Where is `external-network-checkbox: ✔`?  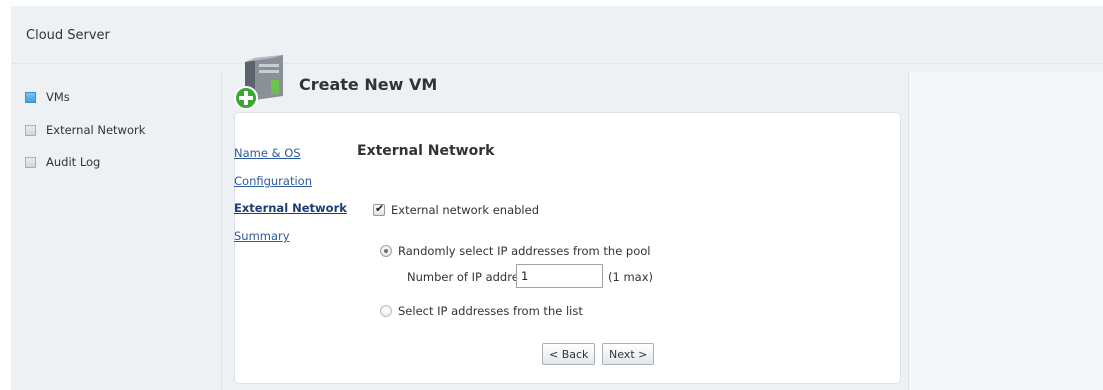
external-network-checkbox: ✔ is located at coordinates (379, 209).